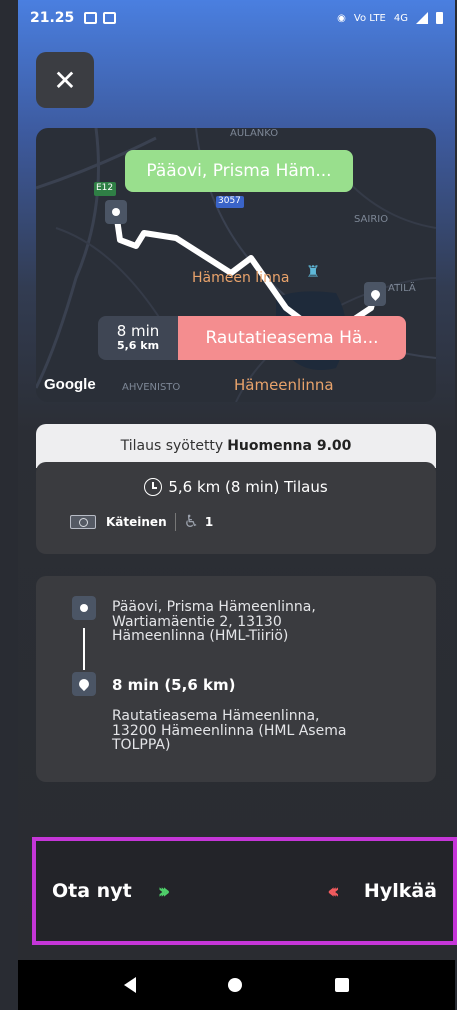  Describe the element at coordinates (248, 487) in the screenshot. I see `order-summary-text: 5,6 km (8 min) Tilaus` at that location.